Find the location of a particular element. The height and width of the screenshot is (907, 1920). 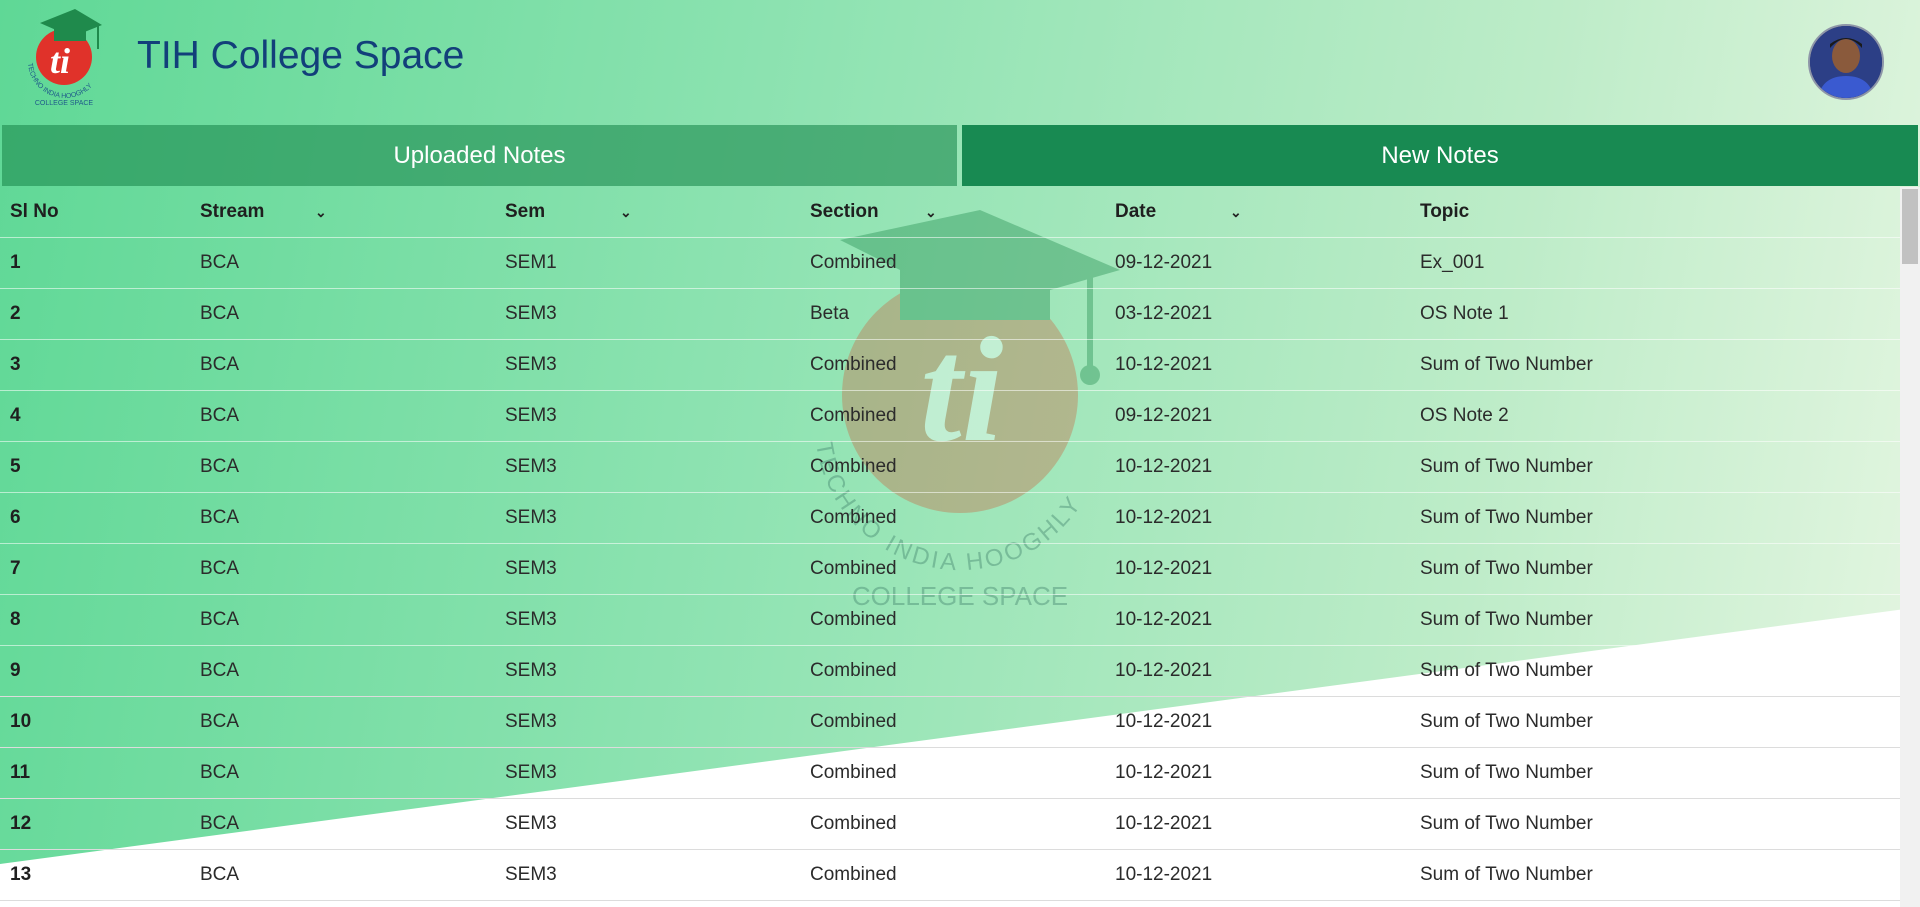

header-sl-no: Sl No is located at coordinates (95, 212).